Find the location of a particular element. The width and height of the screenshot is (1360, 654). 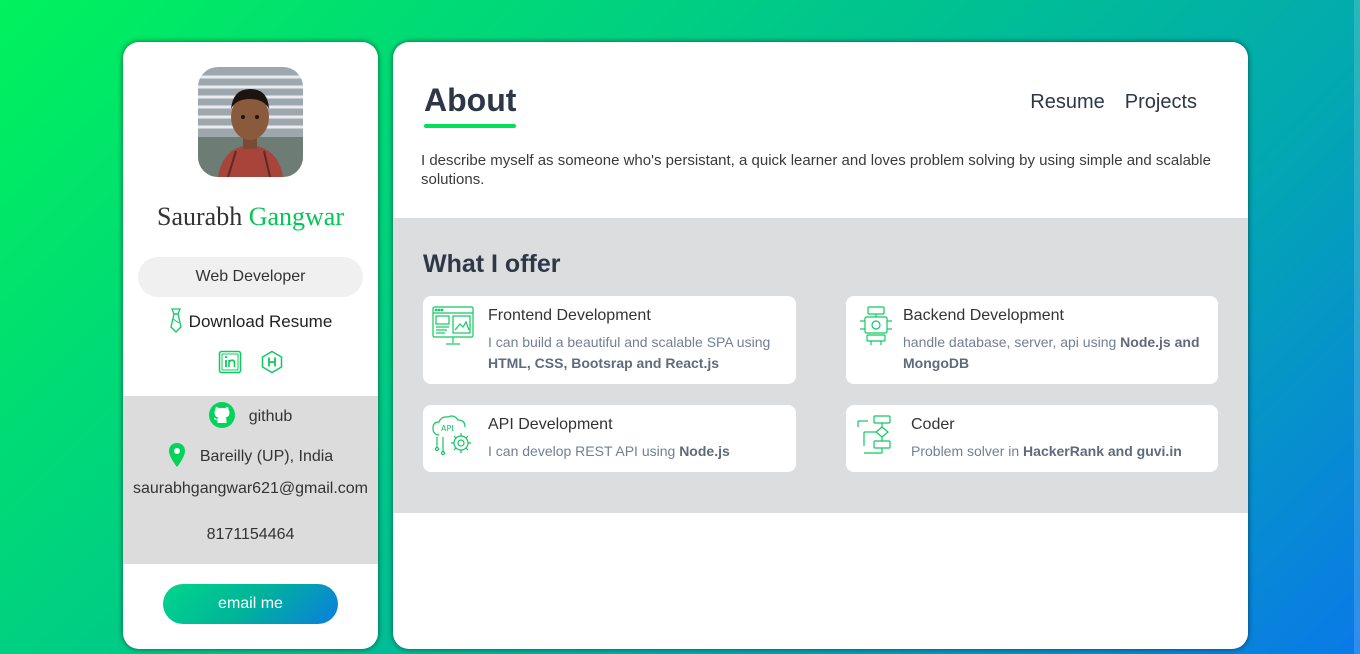

linkedin-icon is located at coordinates (230, 364).